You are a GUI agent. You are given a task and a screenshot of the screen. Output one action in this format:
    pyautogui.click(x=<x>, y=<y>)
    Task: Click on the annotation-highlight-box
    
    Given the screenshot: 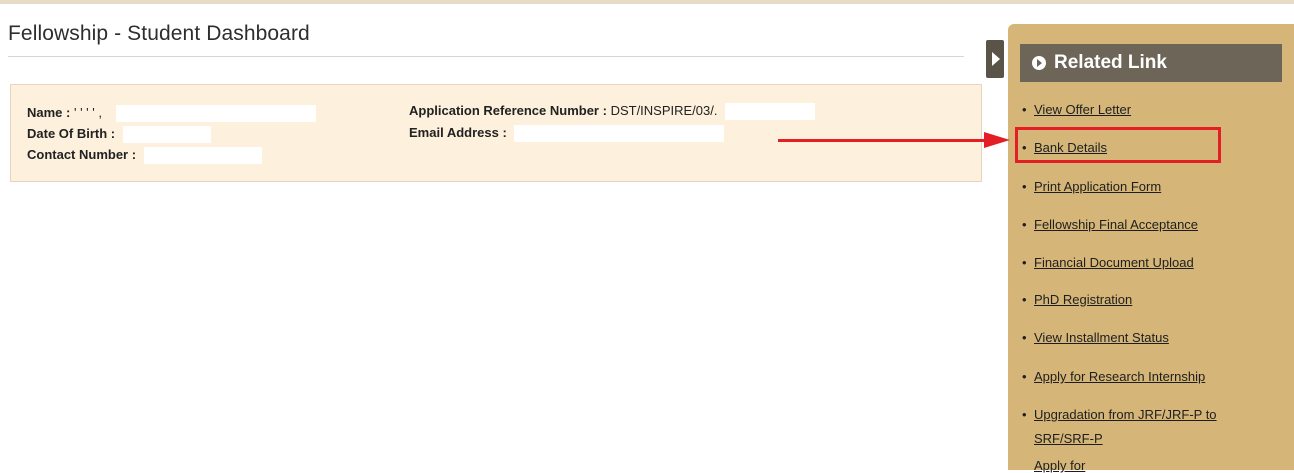 What is the action you would take?
    pyautogui.click(x=1118, y=145)
    